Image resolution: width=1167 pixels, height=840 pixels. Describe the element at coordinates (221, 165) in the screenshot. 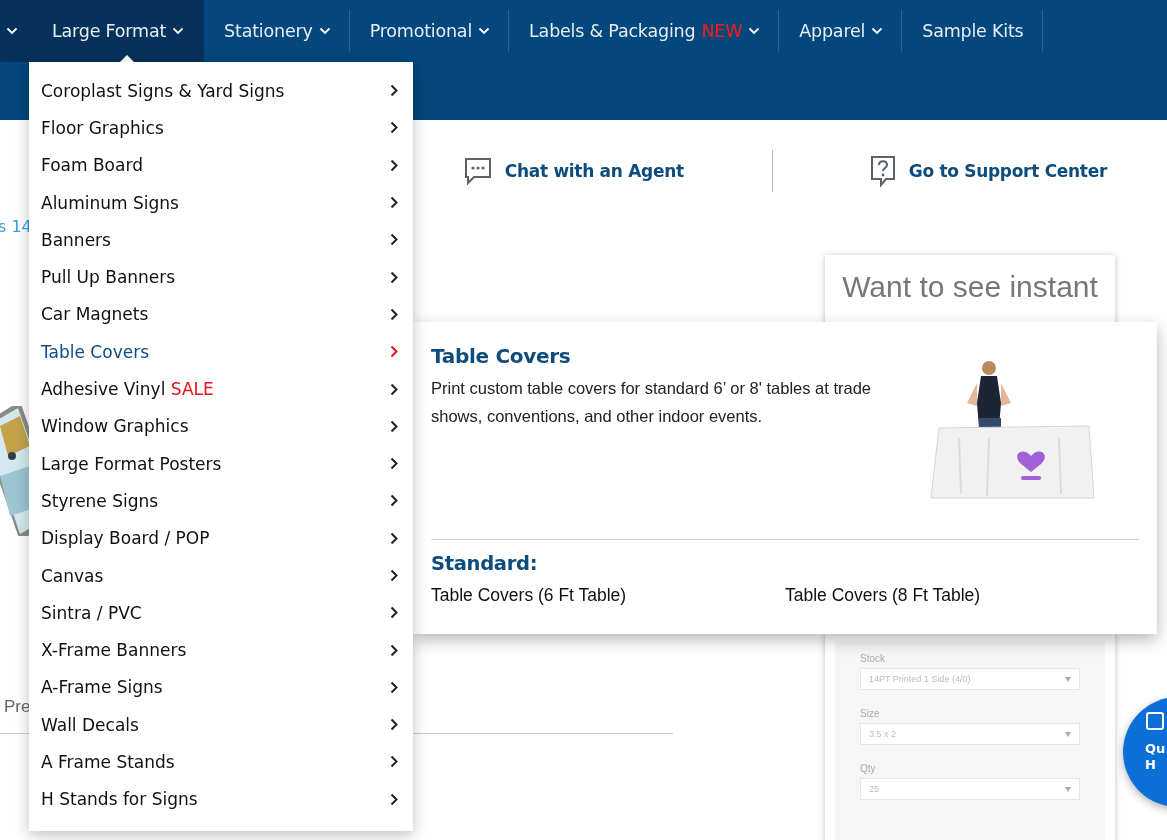

I see `menu-item: Foam Board` at that location.